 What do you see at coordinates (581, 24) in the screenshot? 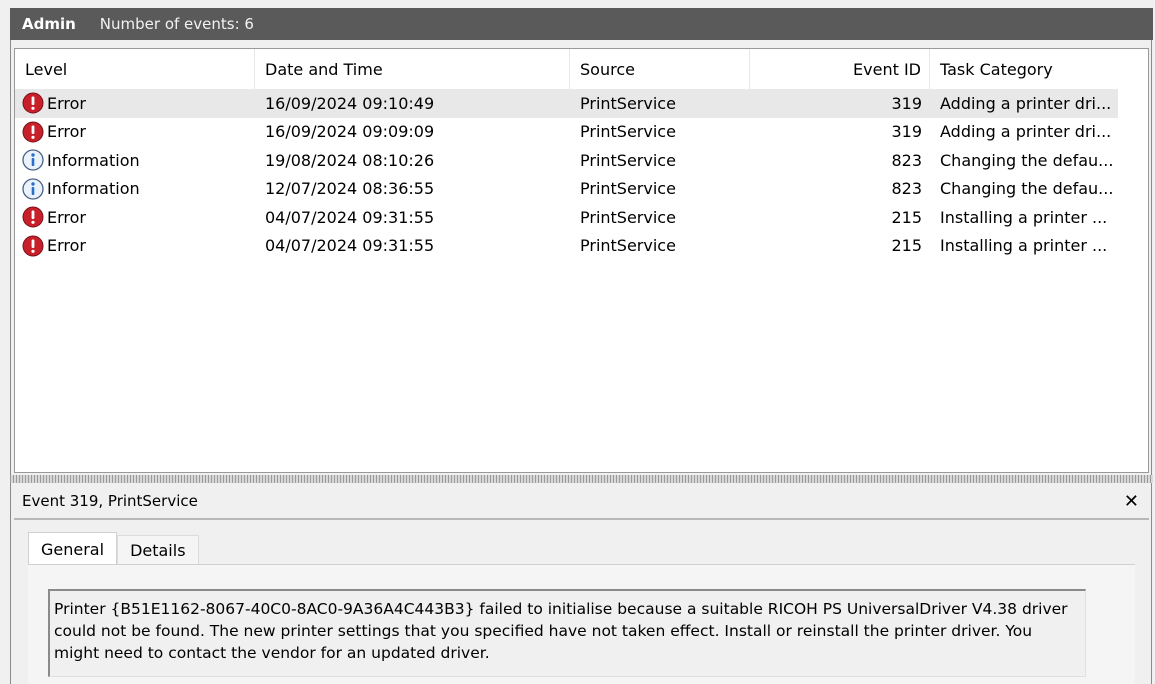
I see `log-header-bar: Admin Number of events: 6` at bounding box center [581, 24].